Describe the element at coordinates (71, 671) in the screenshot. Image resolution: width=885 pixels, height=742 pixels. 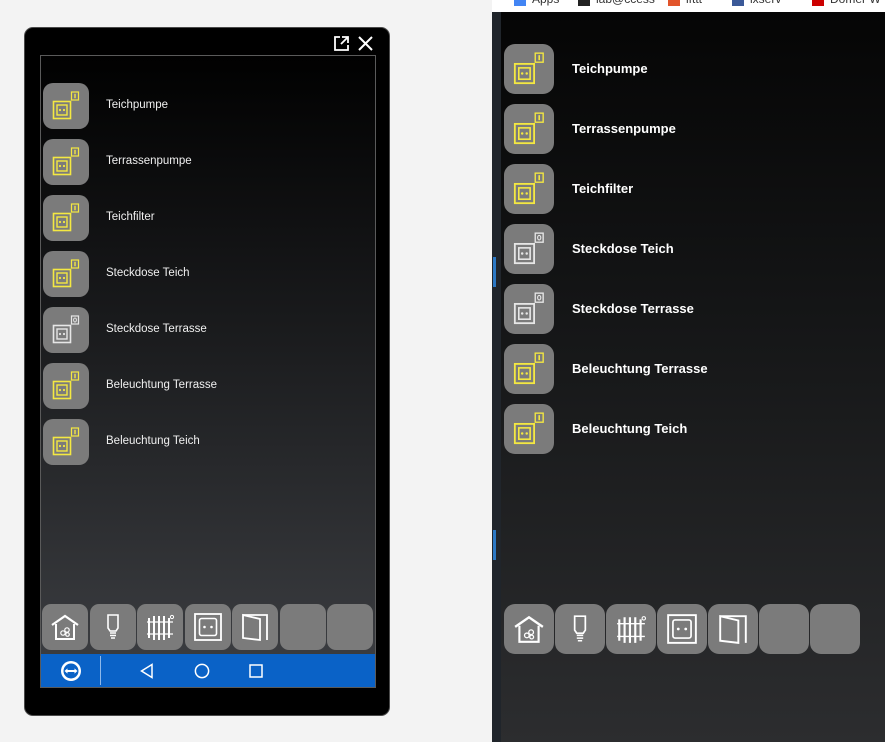
I see `teamviewer-icon` at that location.